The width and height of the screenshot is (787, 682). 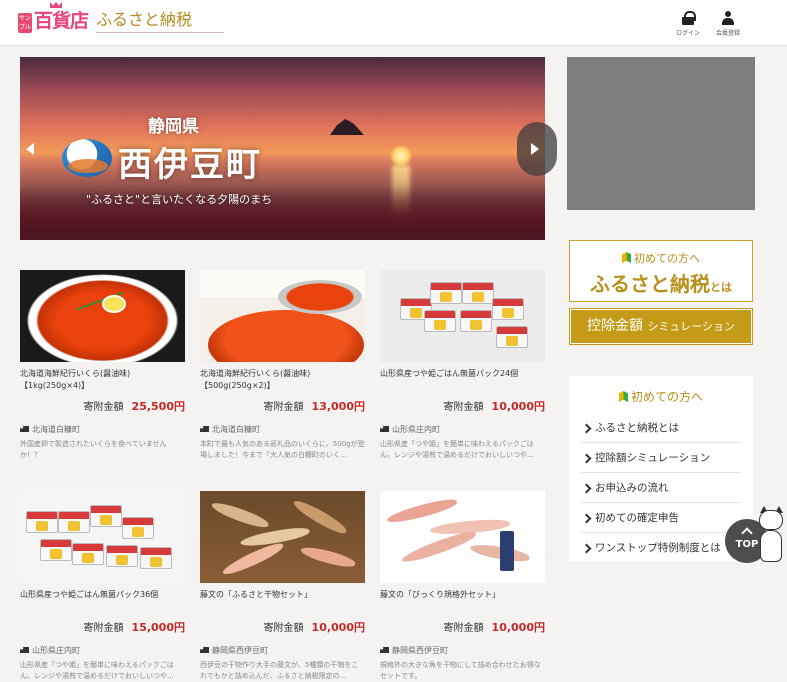 I want to click on first-timer-large-text: ふるさと納税, so click(x=650, y=284).